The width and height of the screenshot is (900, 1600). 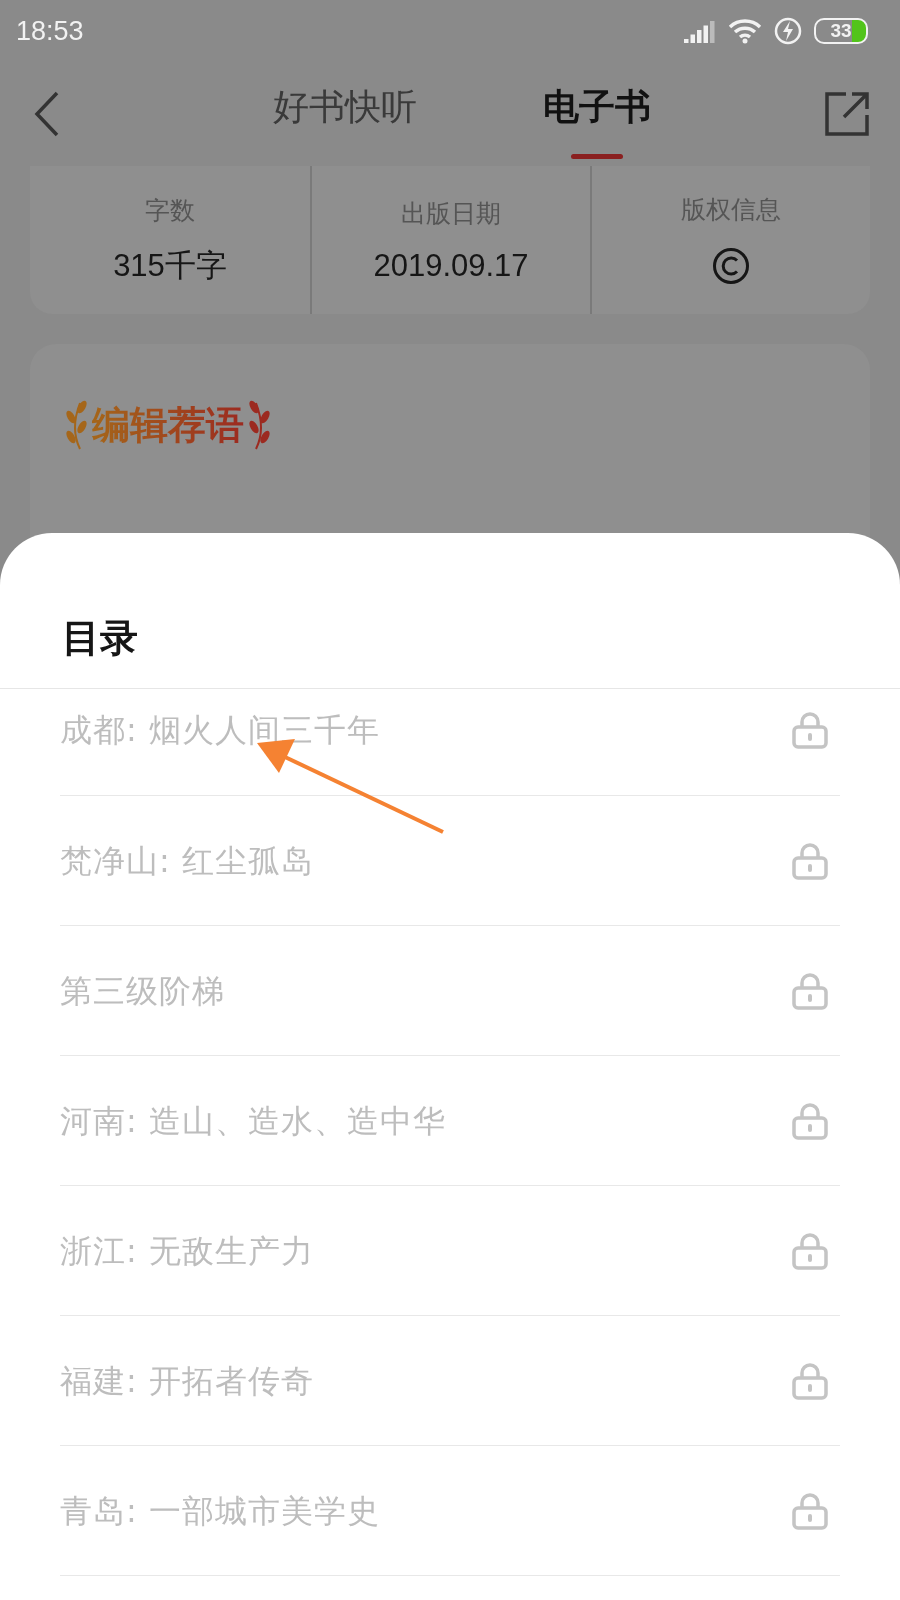 I want to click on chapter-row: 青岛: 一部城市美学史, so click(x=450, y=1511).